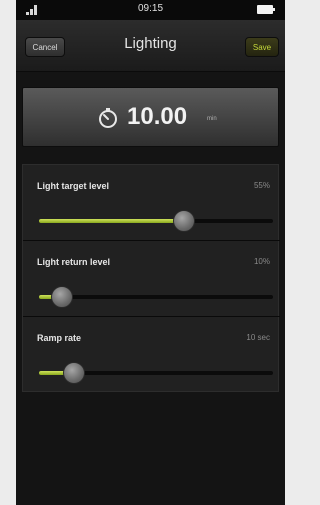  I want to click on cancel-button: Cancel, so click(45, 47).